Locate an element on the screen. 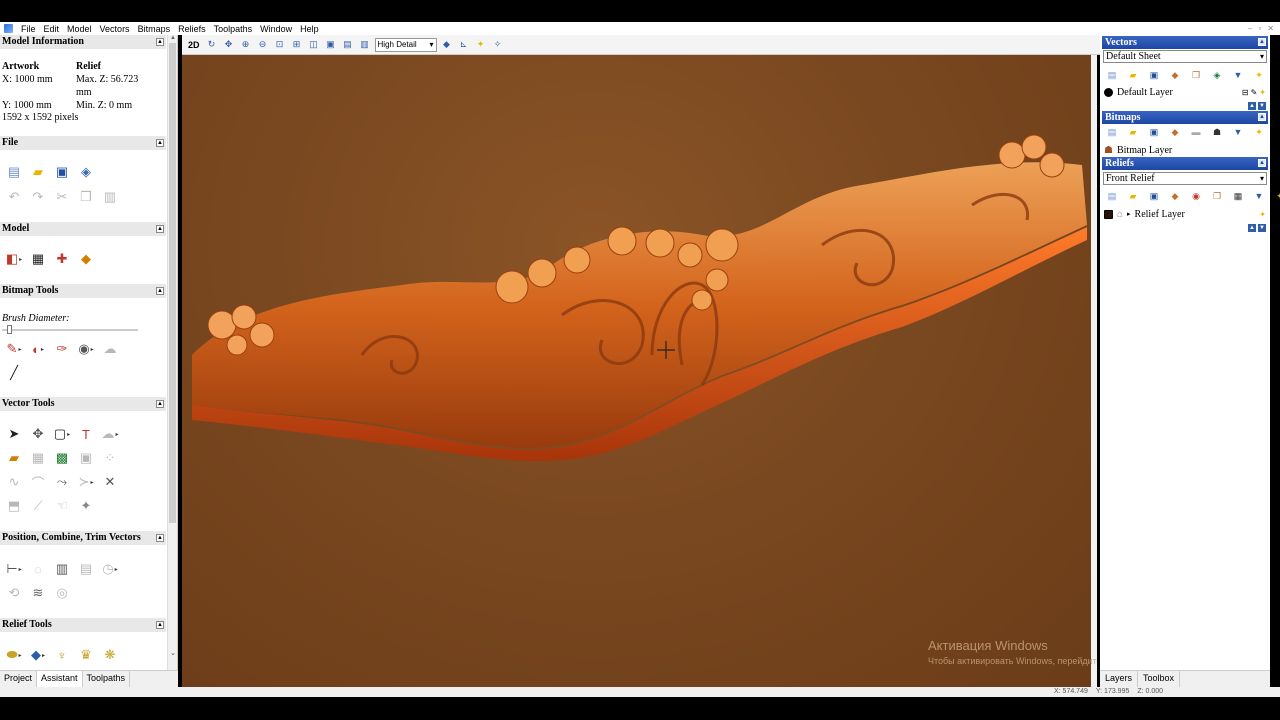  measure-icon: ✕ is located at coordinates (110, 482).